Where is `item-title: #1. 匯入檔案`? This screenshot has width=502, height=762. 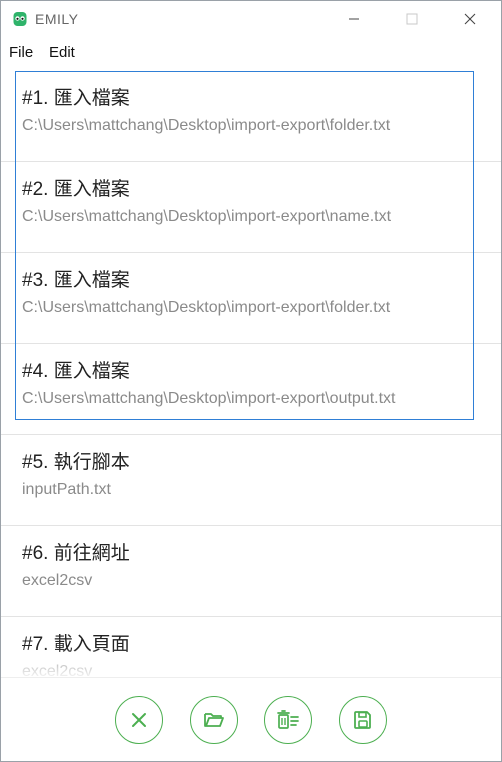 item-title: #1. 匯入檔案 is located at coordinates (76, 98).